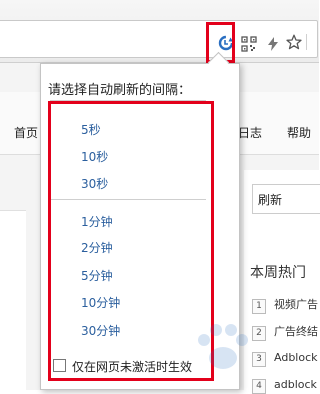  What do you see at coordinates (249, 44) in the screenshot?
I see `qr-code-icon` at bounding box center [249, 44].